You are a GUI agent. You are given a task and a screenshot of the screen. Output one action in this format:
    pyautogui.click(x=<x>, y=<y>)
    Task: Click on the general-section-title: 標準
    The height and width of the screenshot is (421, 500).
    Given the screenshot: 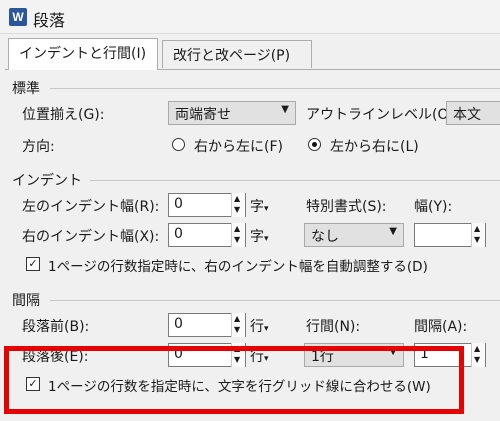 What is the action you would take?
    pyautogui.click(x=26, y=89)
    